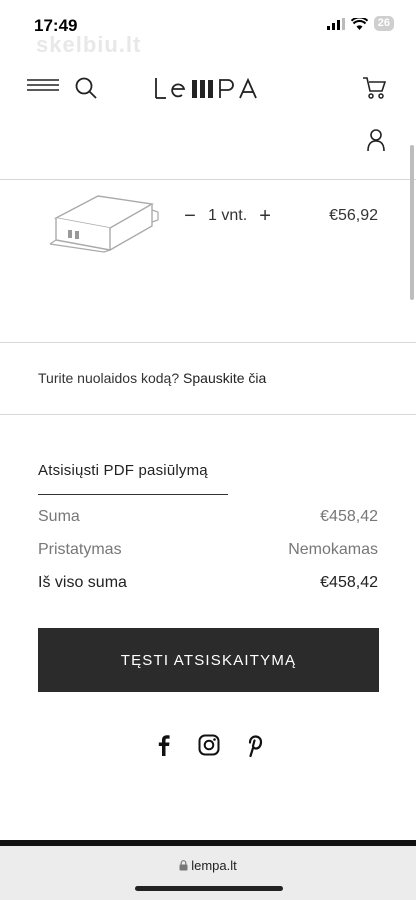 This screenshot has height=900, width=416. What do you see at coordinates (208, 660) in the screenshot?
I see `checkout-button: TĘSTI ATSISKAITYMĄ` at bounding box center [208, 660].